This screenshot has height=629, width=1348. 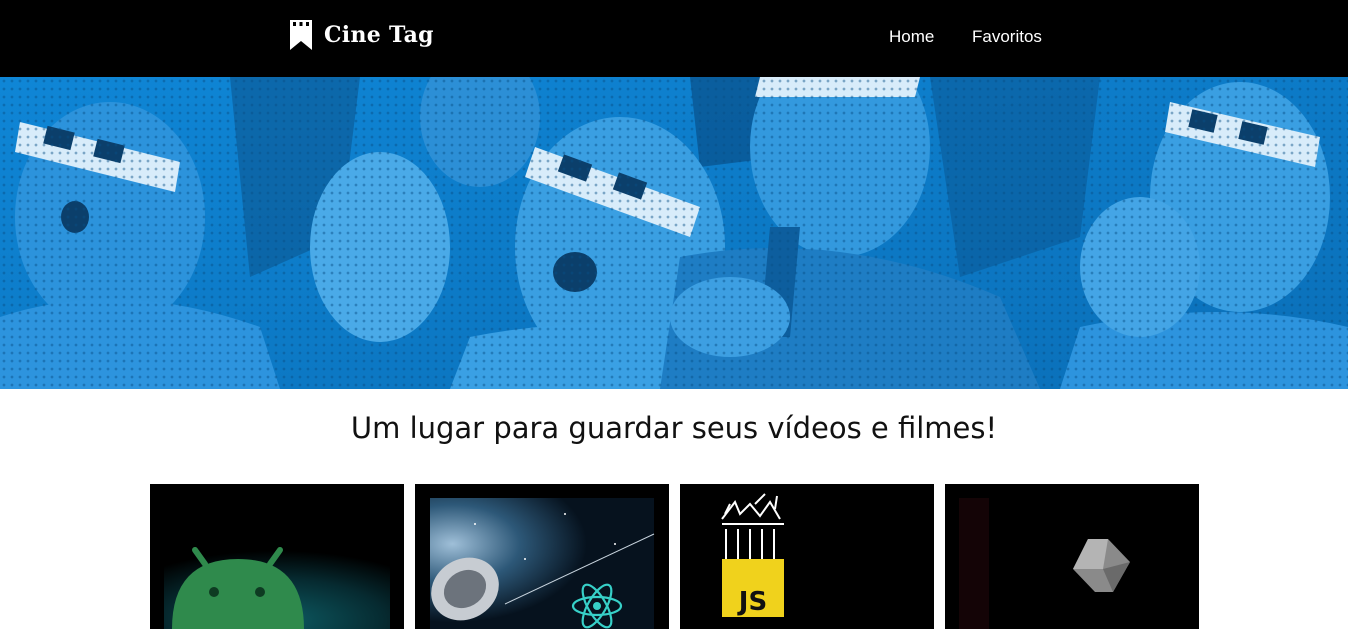 I want to click on video-card-dart, so click(x=1072, y=556).